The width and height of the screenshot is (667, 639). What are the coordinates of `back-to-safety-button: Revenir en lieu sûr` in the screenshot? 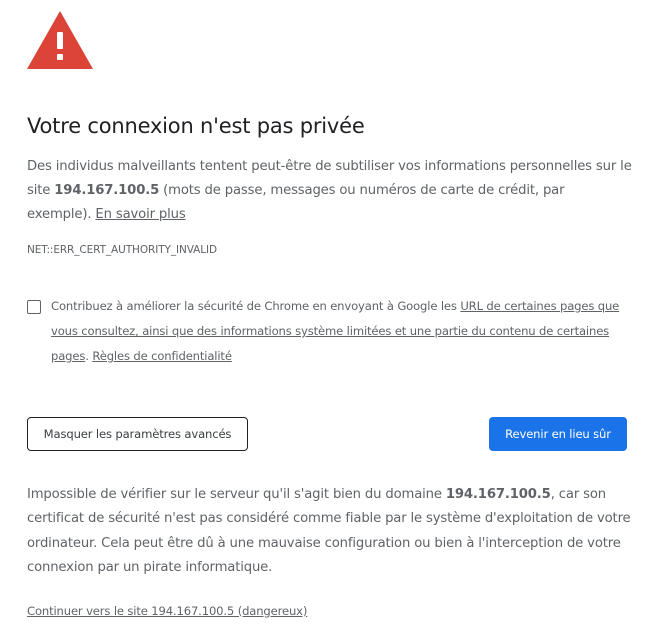 It's located at (558, 434).